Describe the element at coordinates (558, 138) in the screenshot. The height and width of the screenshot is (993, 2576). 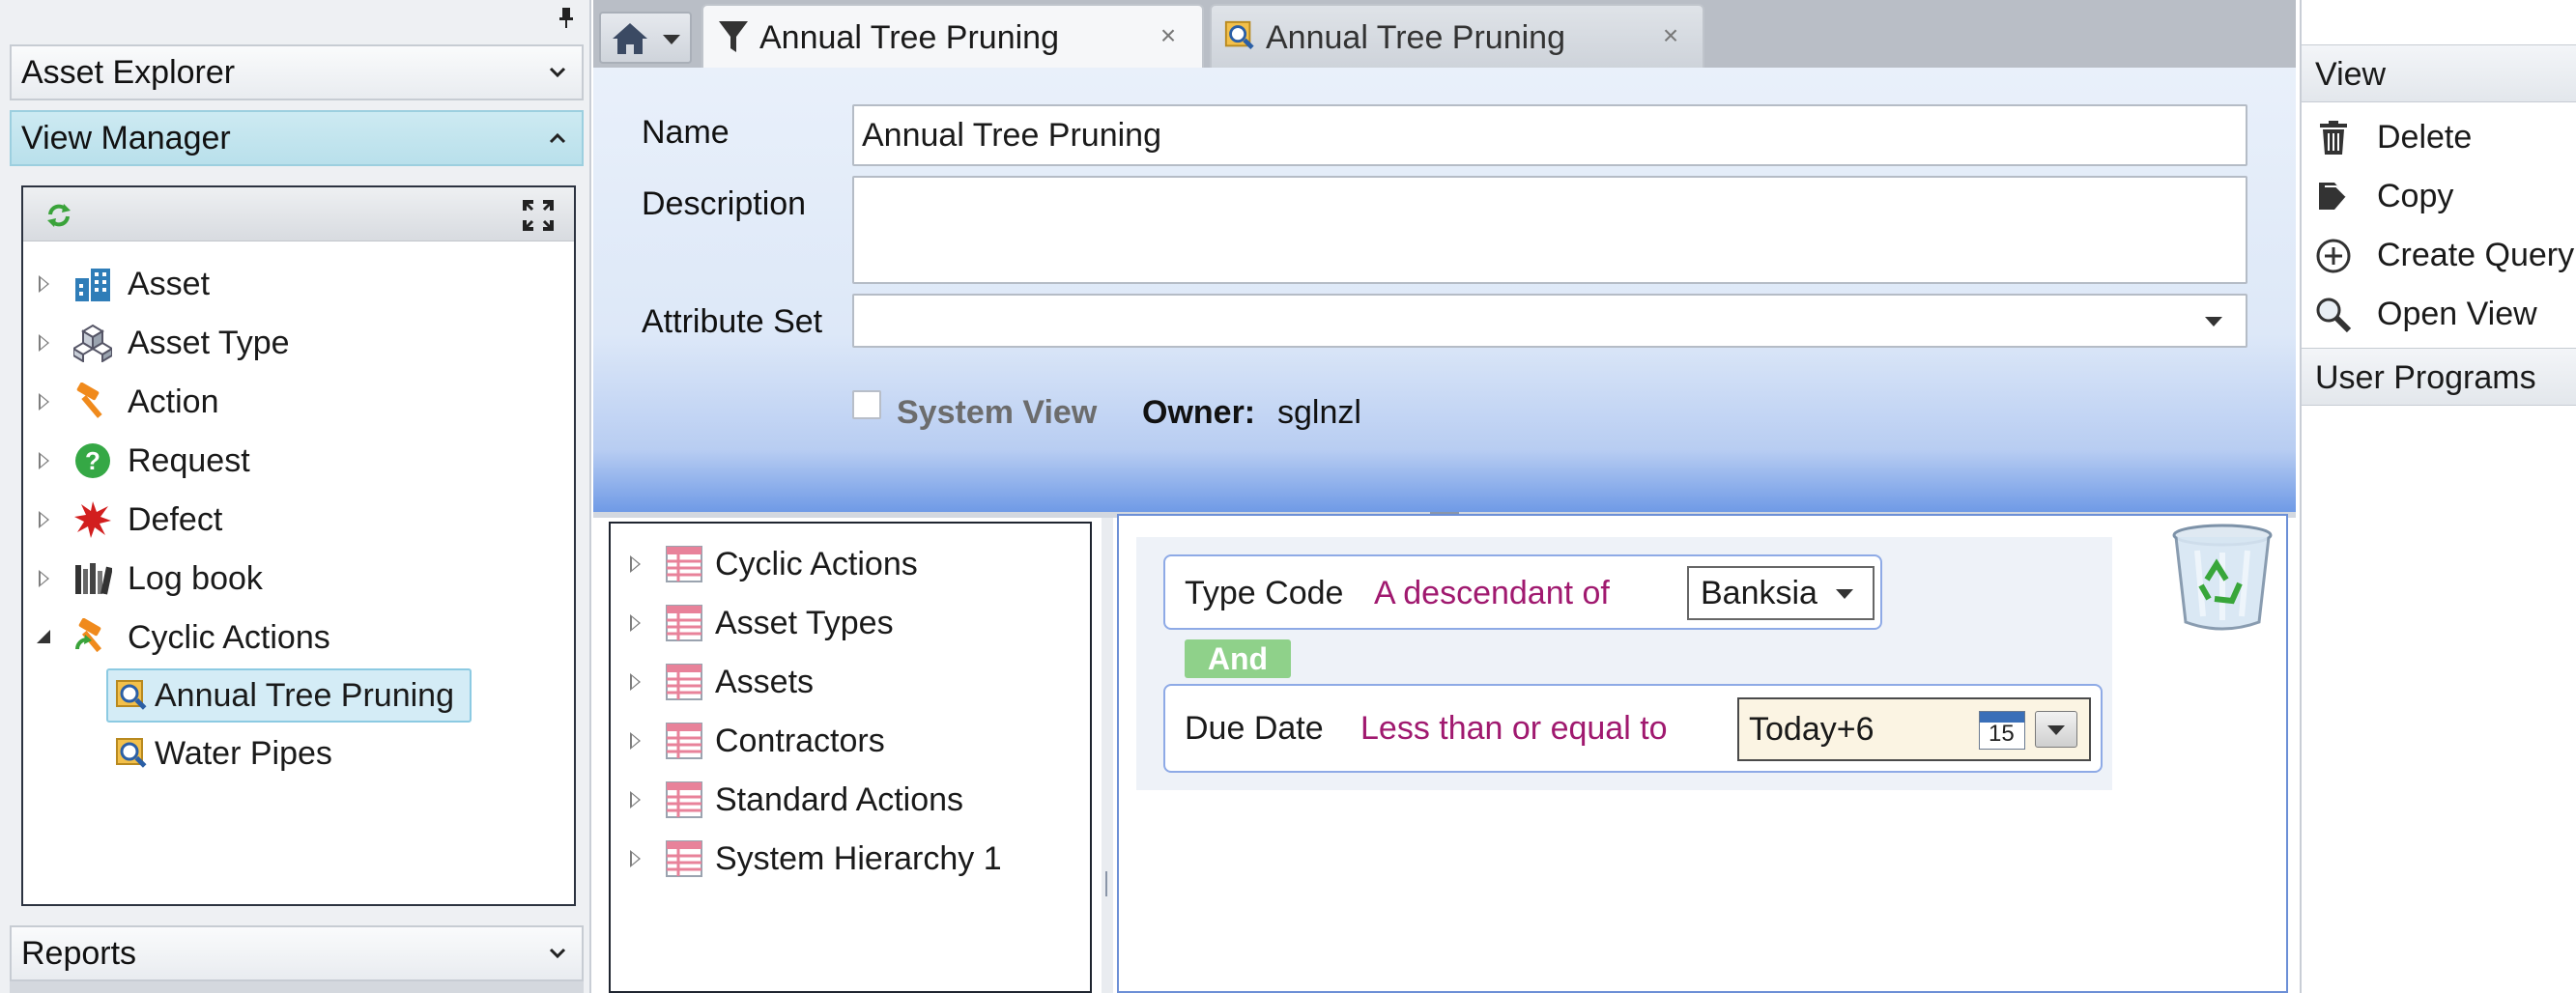
I see `chevron-up-icon` at that location.